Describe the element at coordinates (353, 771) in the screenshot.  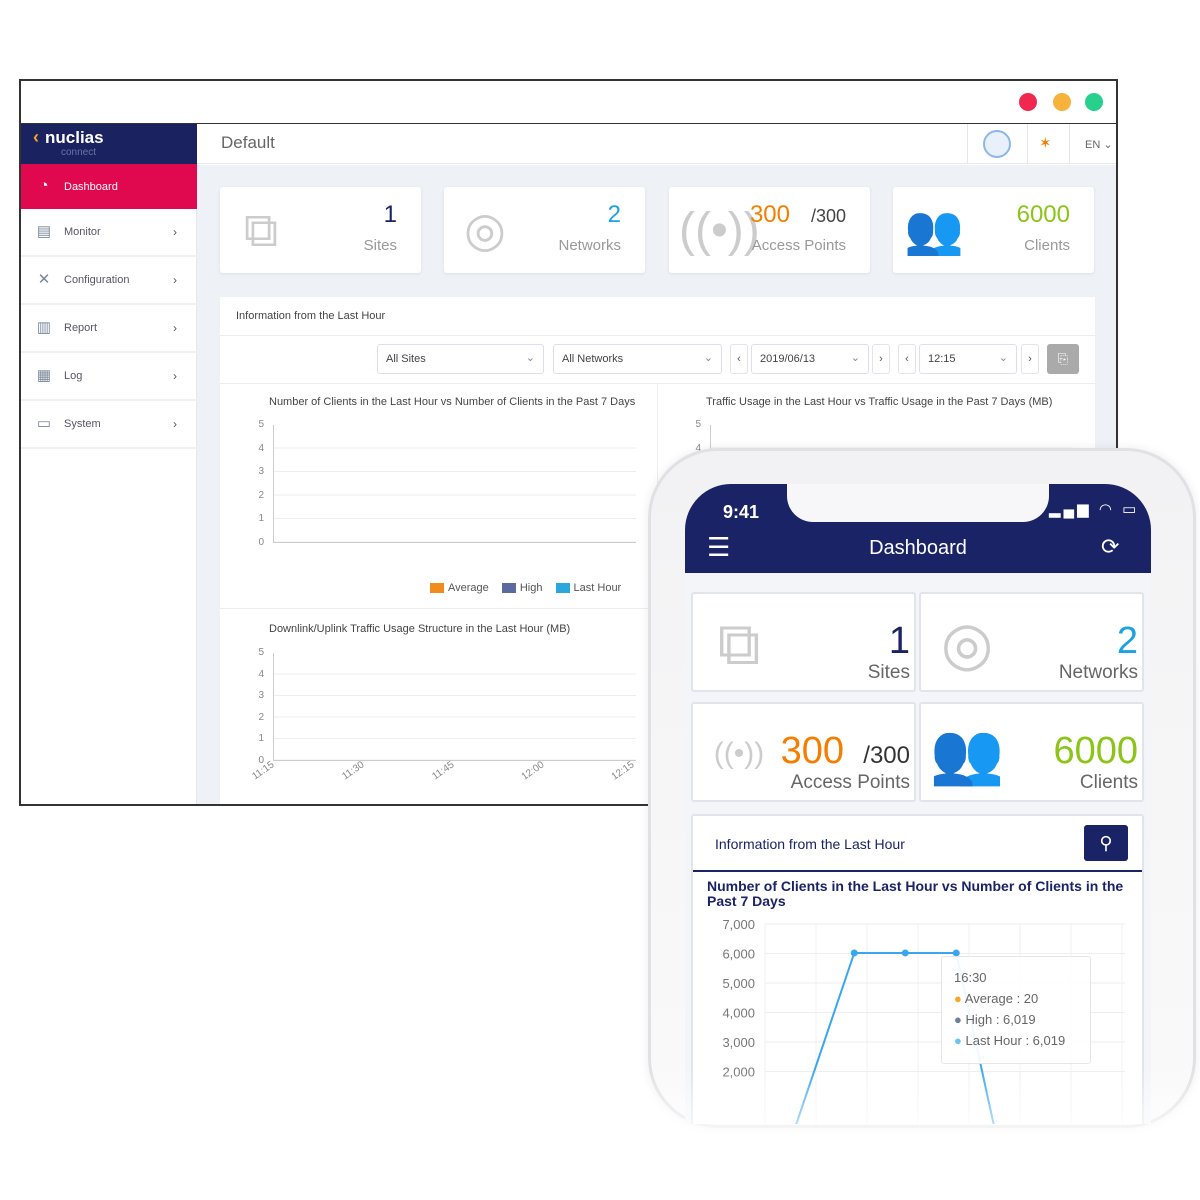
I see `x-tick-label: 11:30` at that location.